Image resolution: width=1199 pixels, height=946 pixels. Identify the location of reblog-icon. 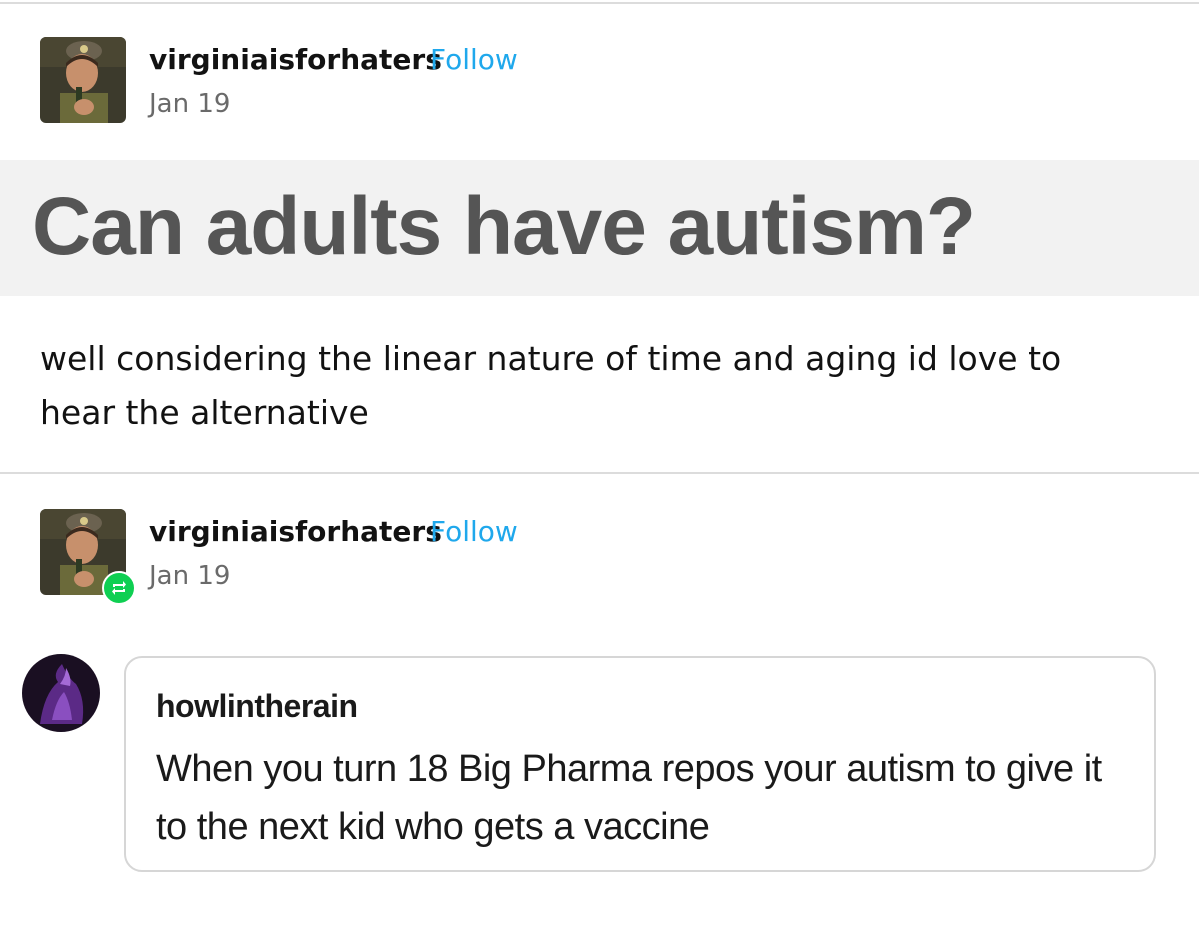
(119, 588).